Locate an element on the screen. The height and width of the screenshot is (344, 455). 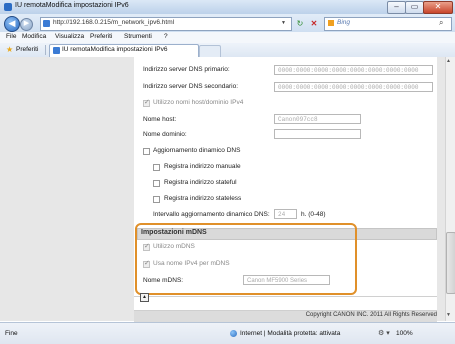
menu-visualizza: Visualizza is located at coordinates (69, 36).